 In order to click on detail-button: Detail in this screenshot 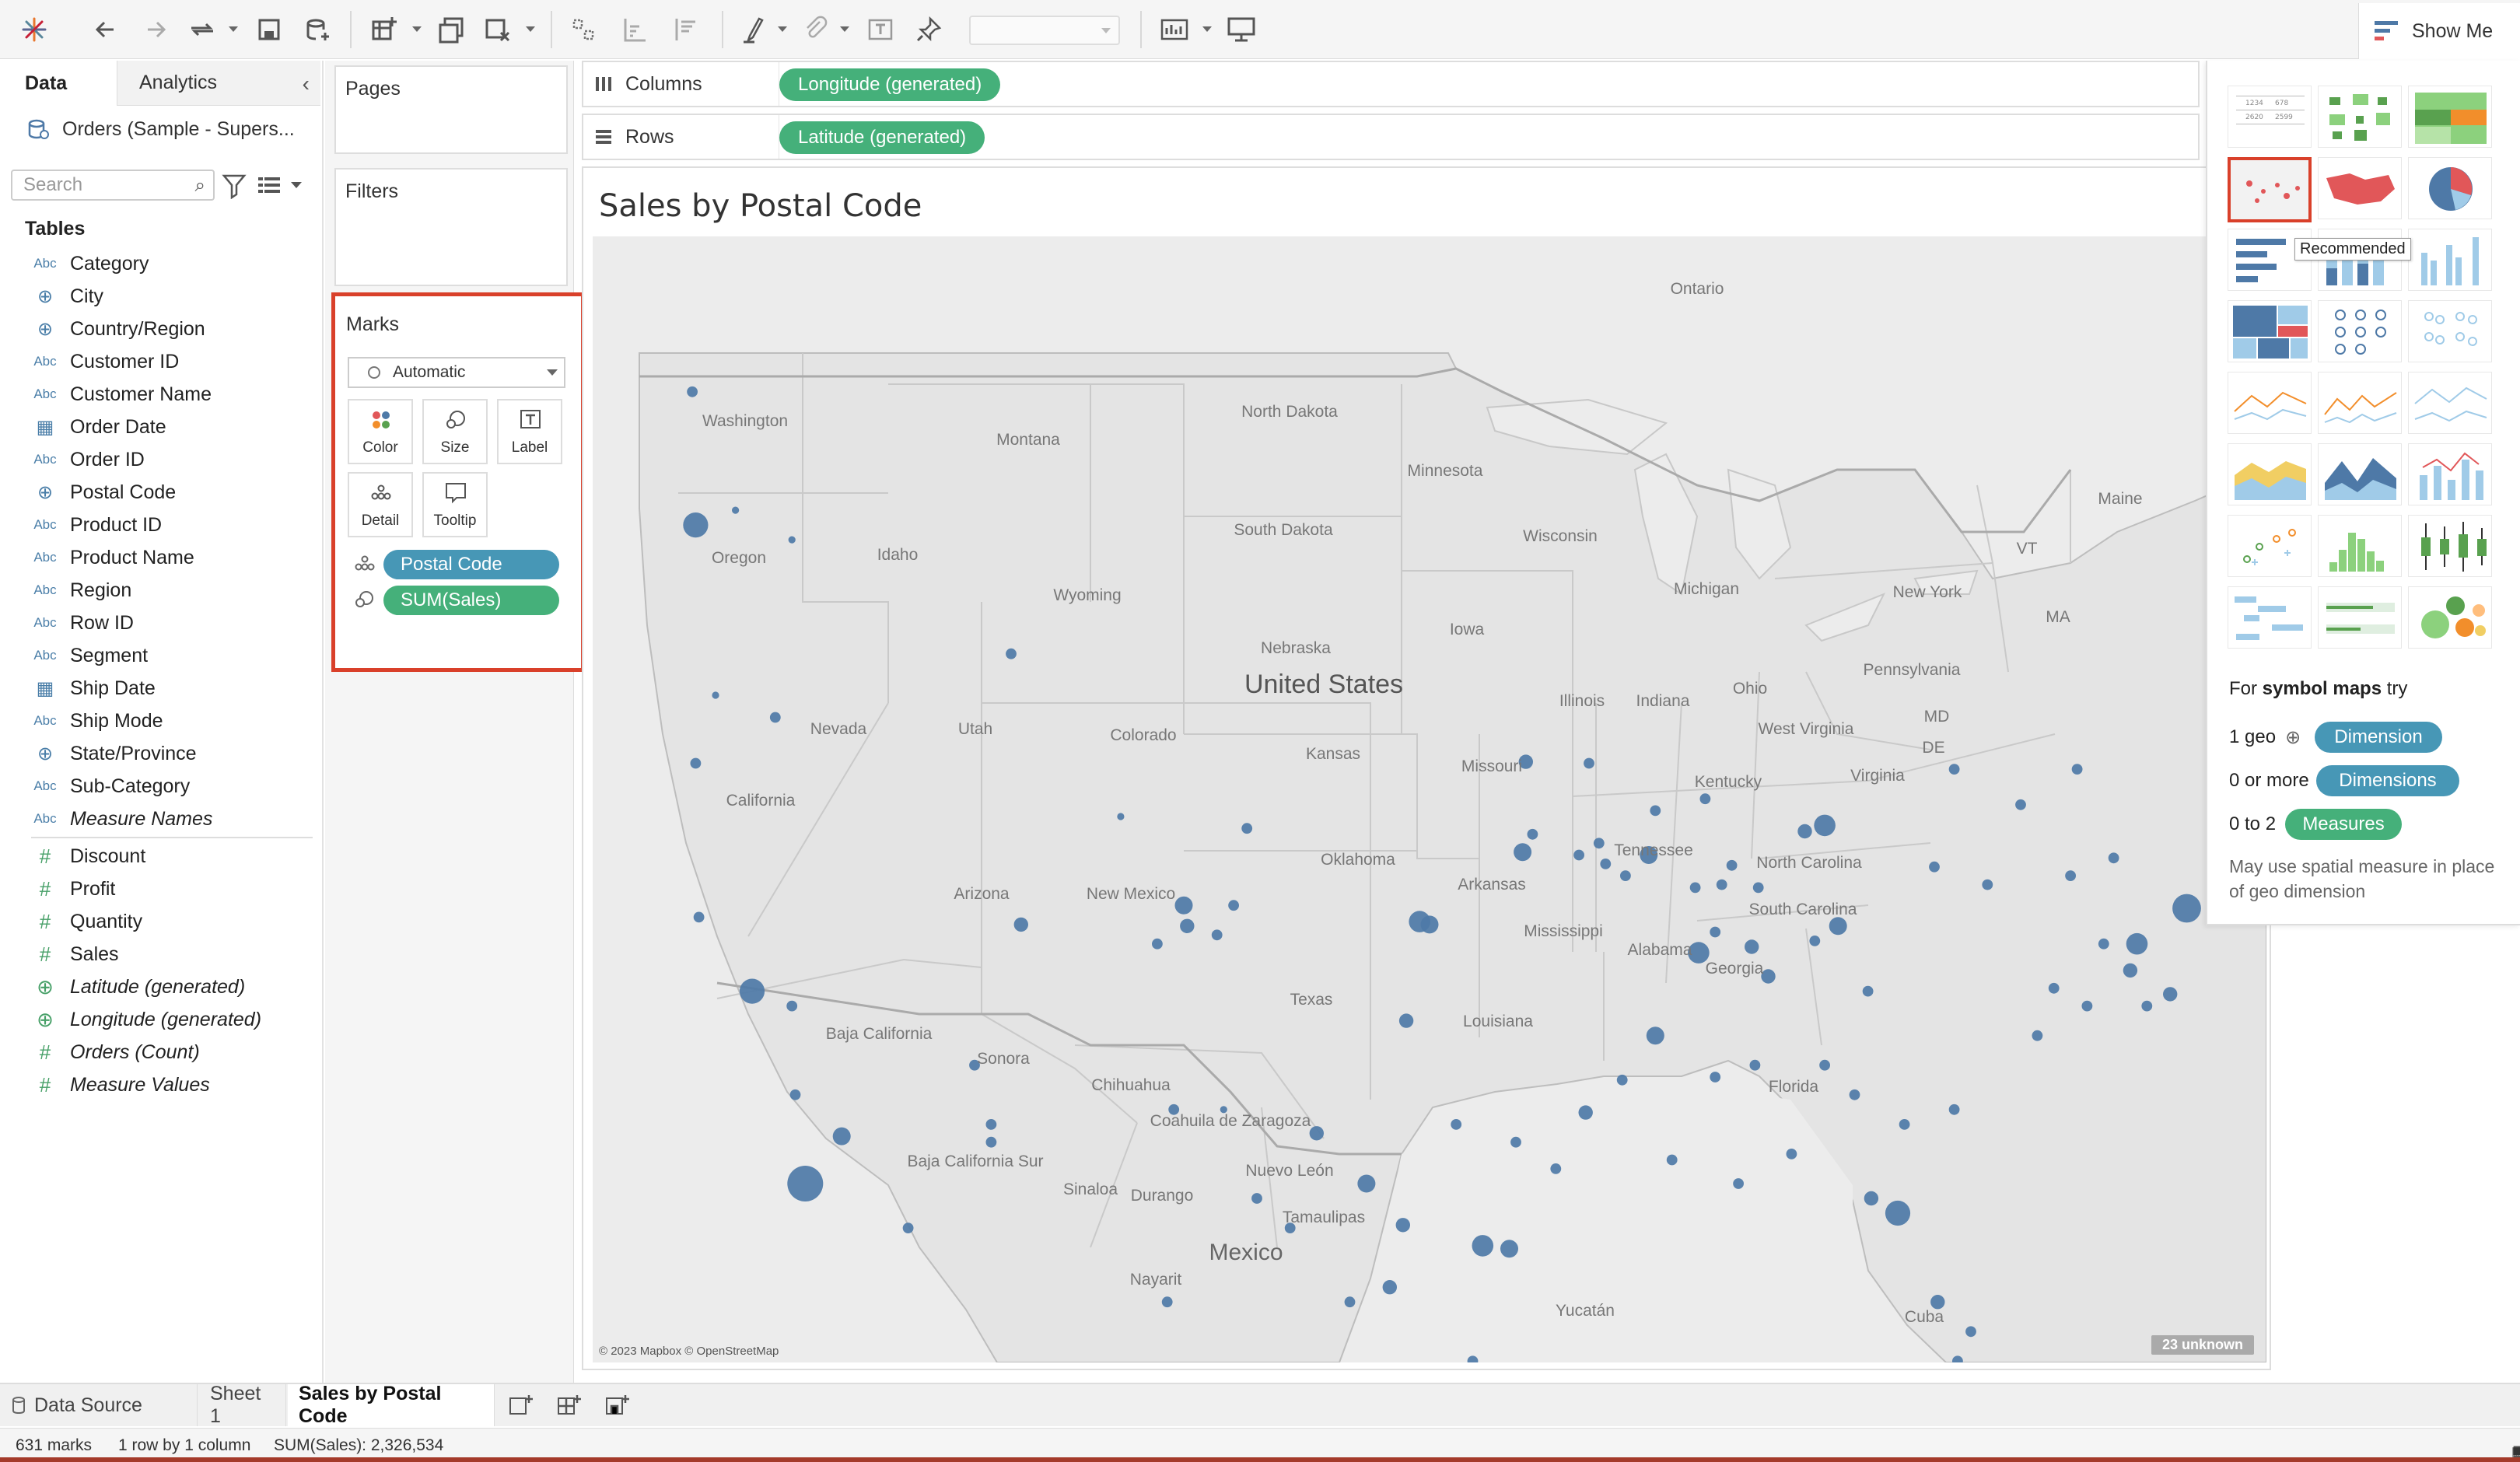, I will do `click(380, 504)`.